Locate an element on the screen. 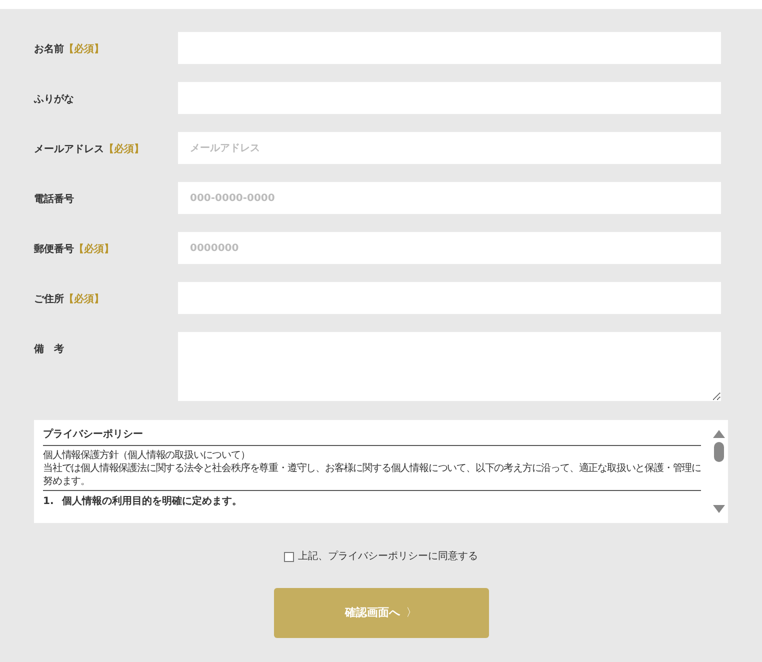  field-label: メールアドレス is located at coordinates (69, 150).